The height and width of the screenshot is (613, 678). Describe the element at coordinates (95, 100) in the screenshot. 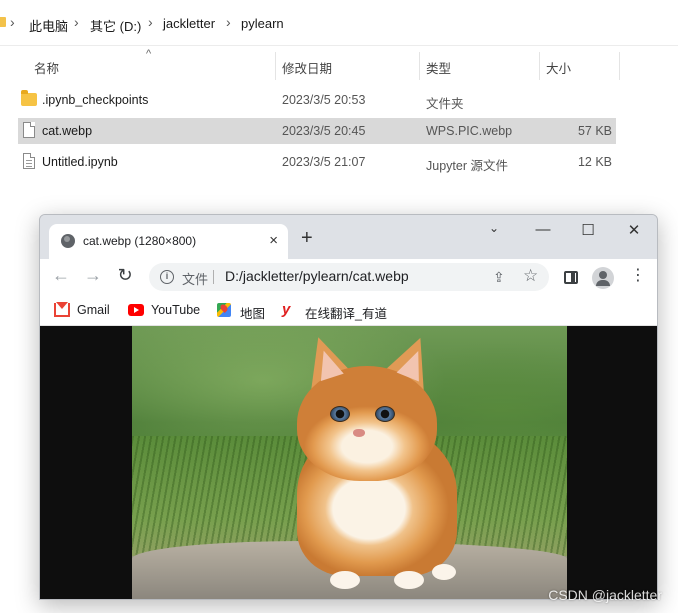

I see `file-name: .ipynb_checkpoints` at that location.